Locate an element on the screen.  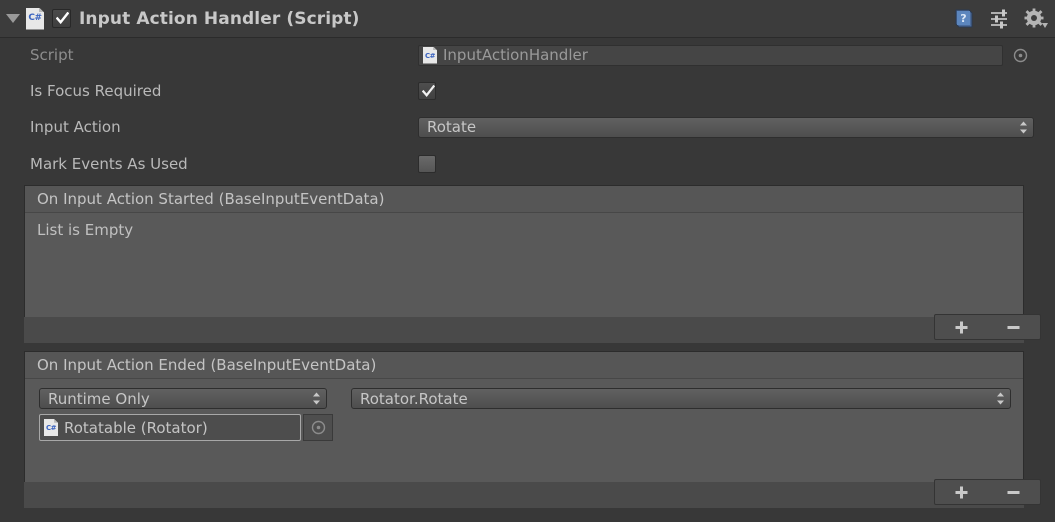
mark-events-as-used-checkbox is located at coordinates (427, 164).